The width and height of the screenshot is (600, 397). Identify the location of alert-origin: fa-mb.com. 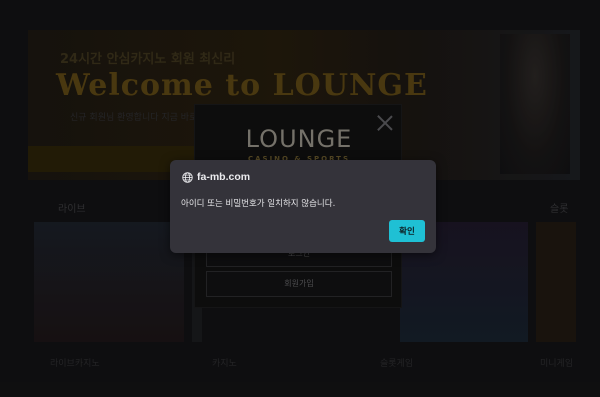
(216, 177).